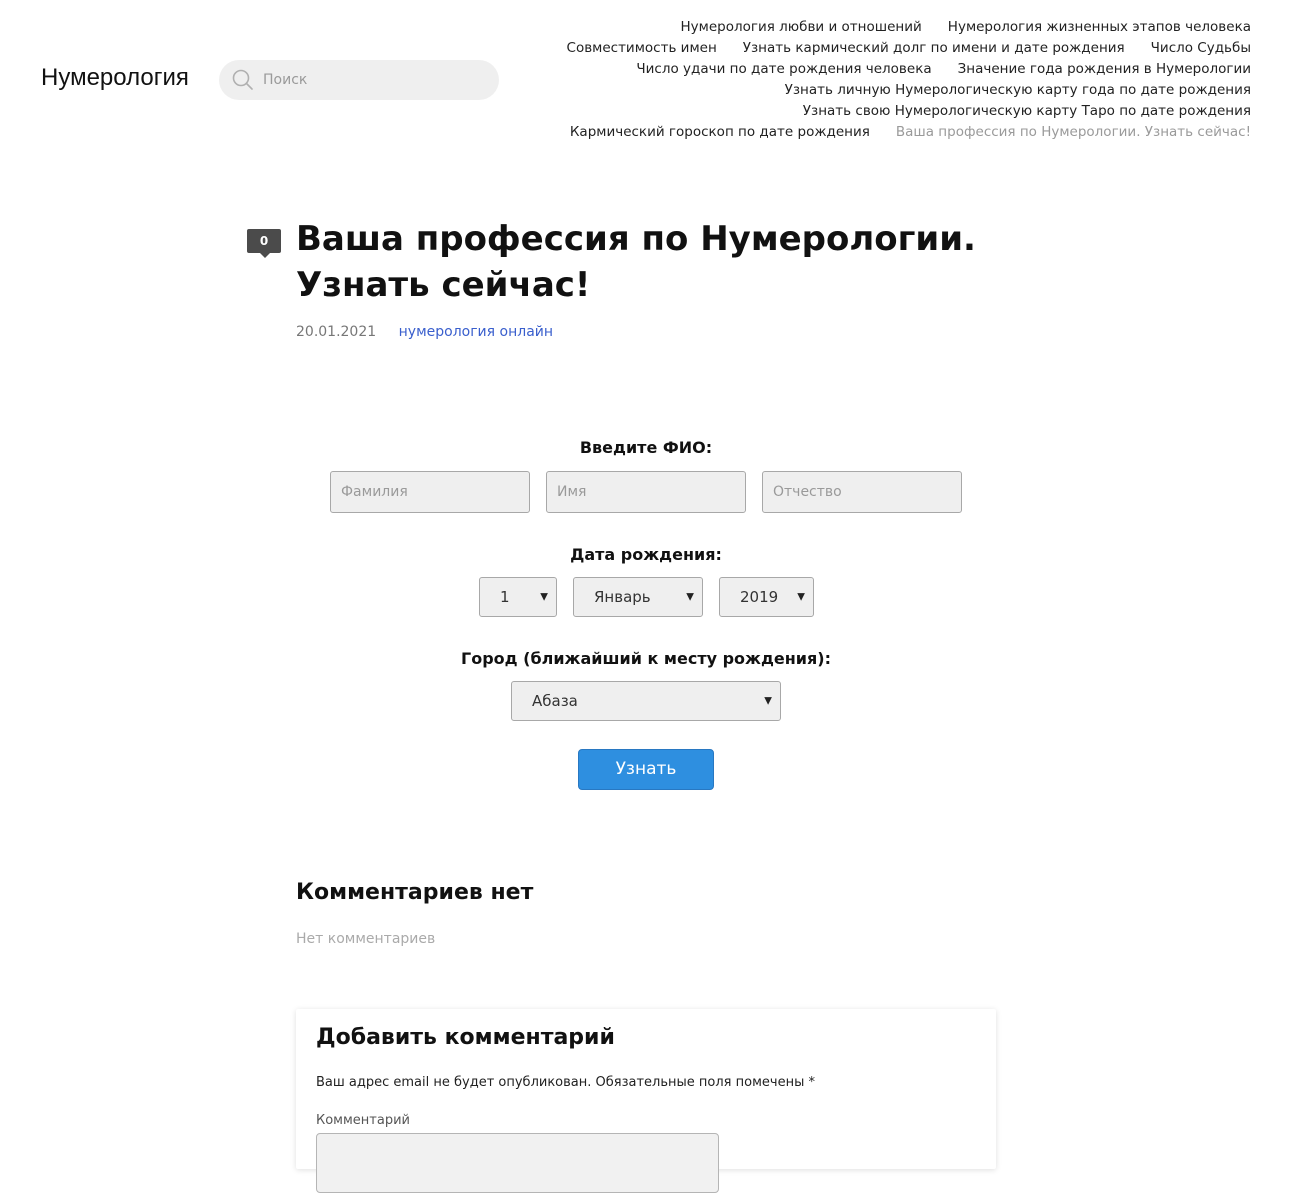 This screenshot has height=1193, width=1290. What do you see at coordinates (555, 701) in the screenshot?
I see `city-select-value: Абаза` at bounding box center [555, 701].